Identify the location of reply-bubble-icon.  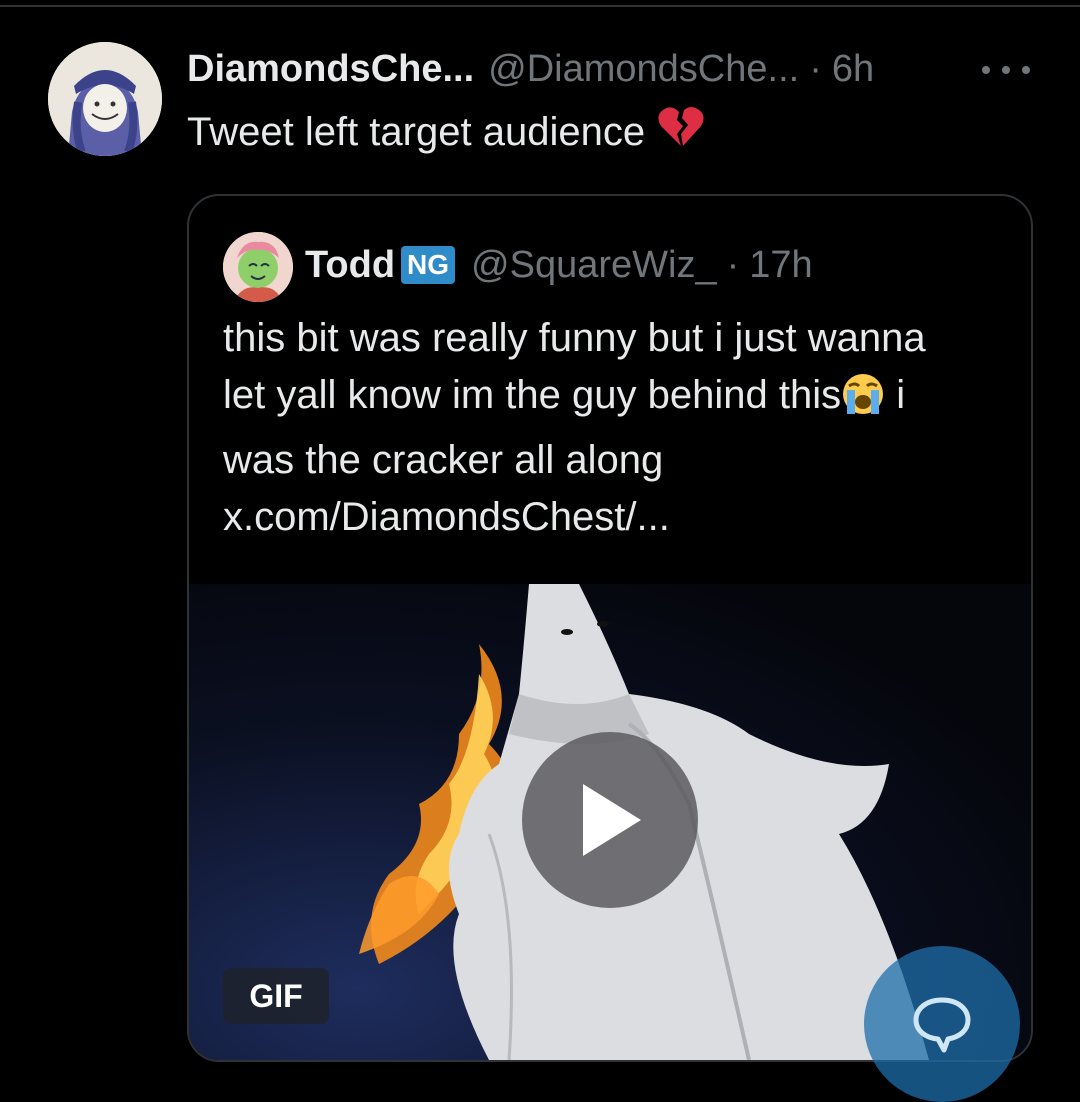
(942, 1025).